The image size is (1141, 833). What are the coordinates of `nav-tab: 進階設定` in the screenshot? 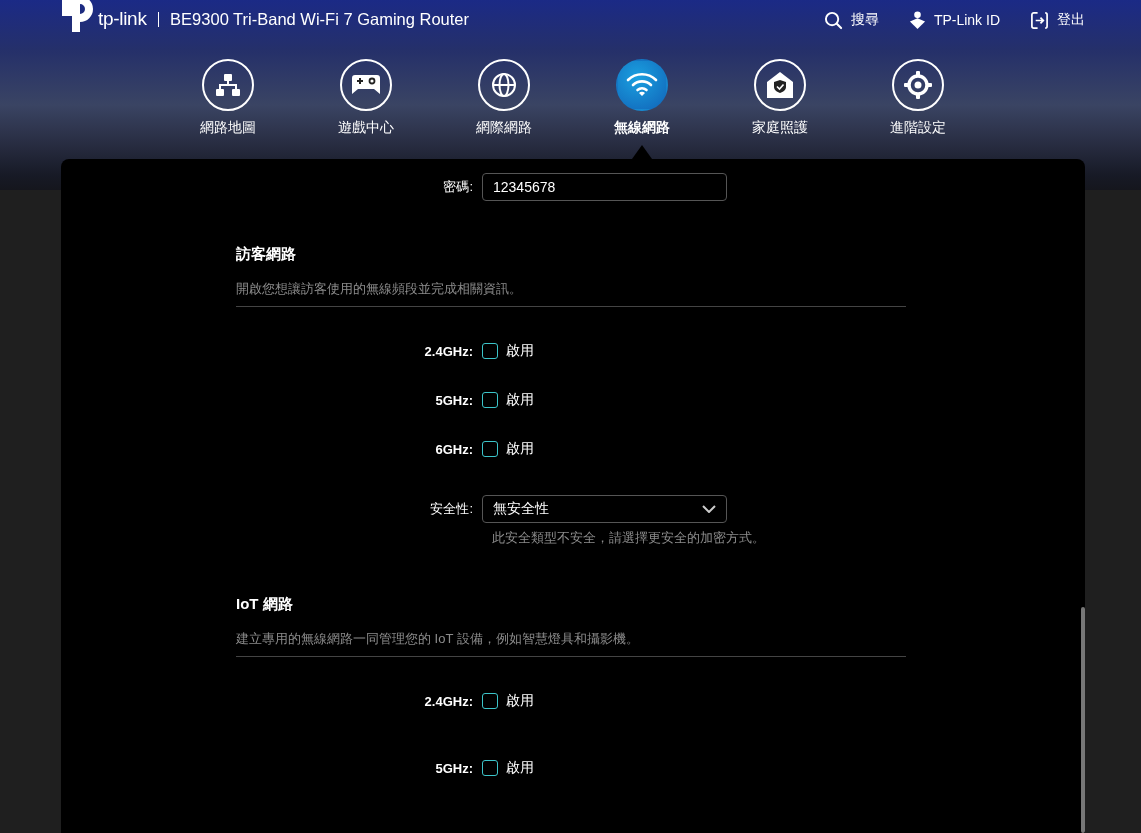 It's located at (918, 98).